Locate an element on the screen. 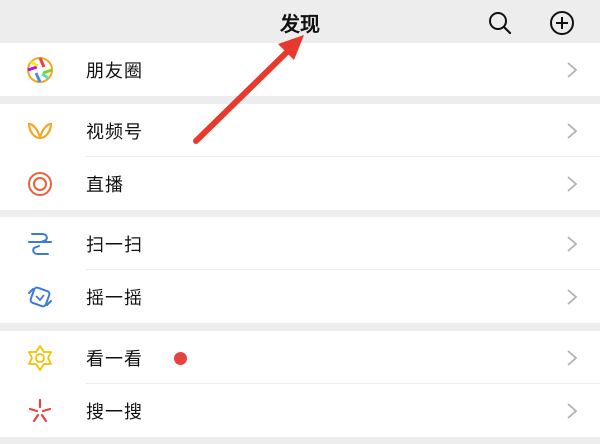 This screenshot has width=600, height=444. scan-icon is located at coordinates (40, 244).